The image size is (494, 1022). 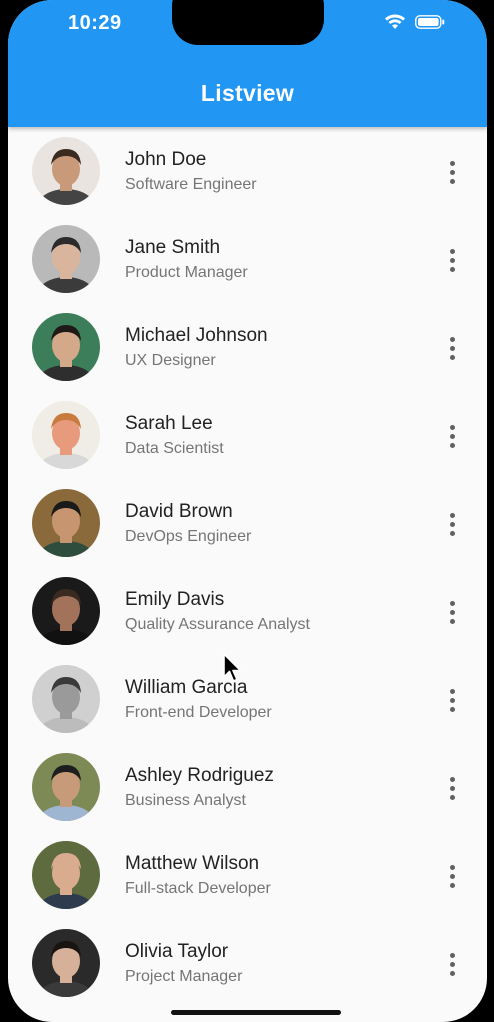 I want to click on contact-role: Data Scientist, so click(x=174, y=448).